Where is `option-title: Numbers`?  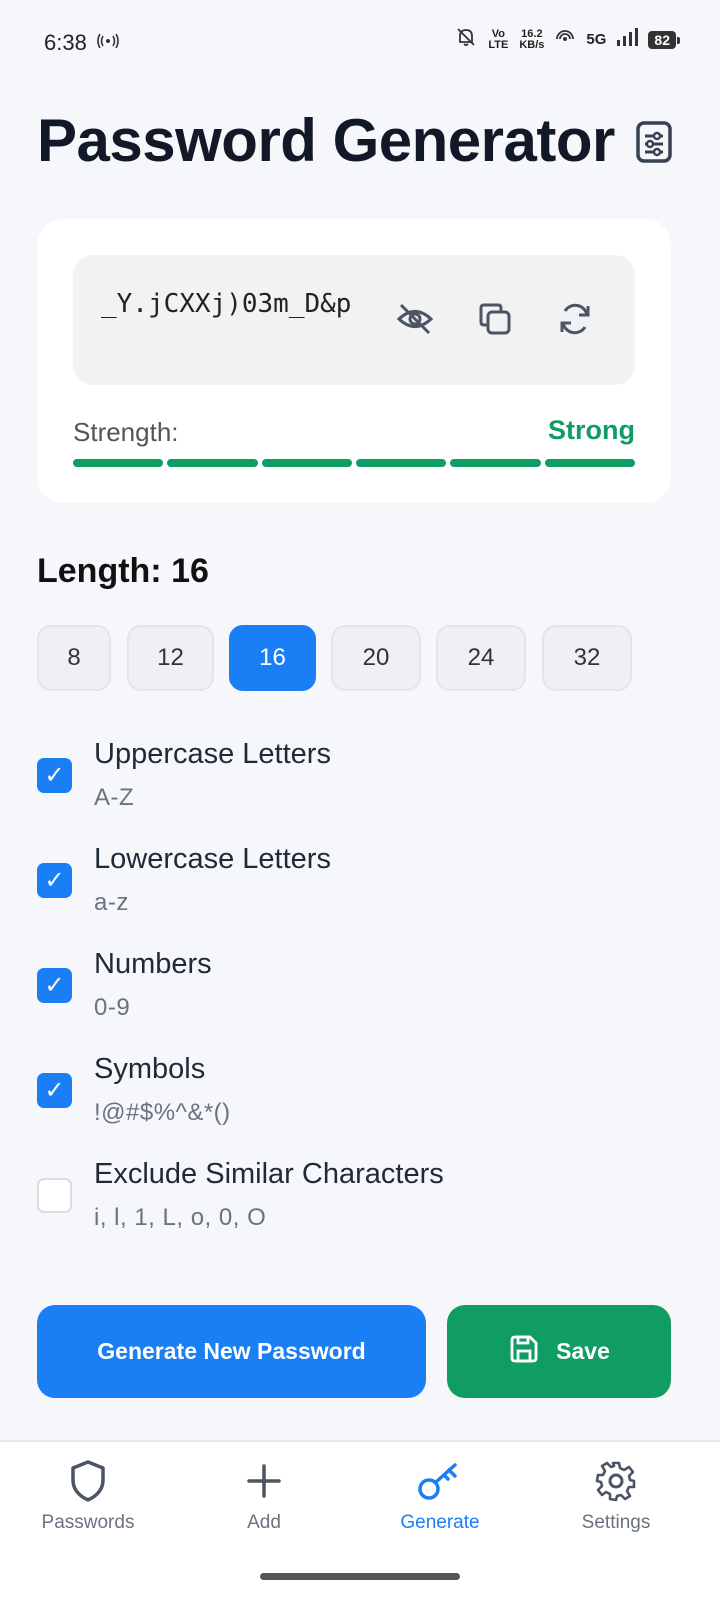 option-title: Numbers is located at coordinates (153, 964).